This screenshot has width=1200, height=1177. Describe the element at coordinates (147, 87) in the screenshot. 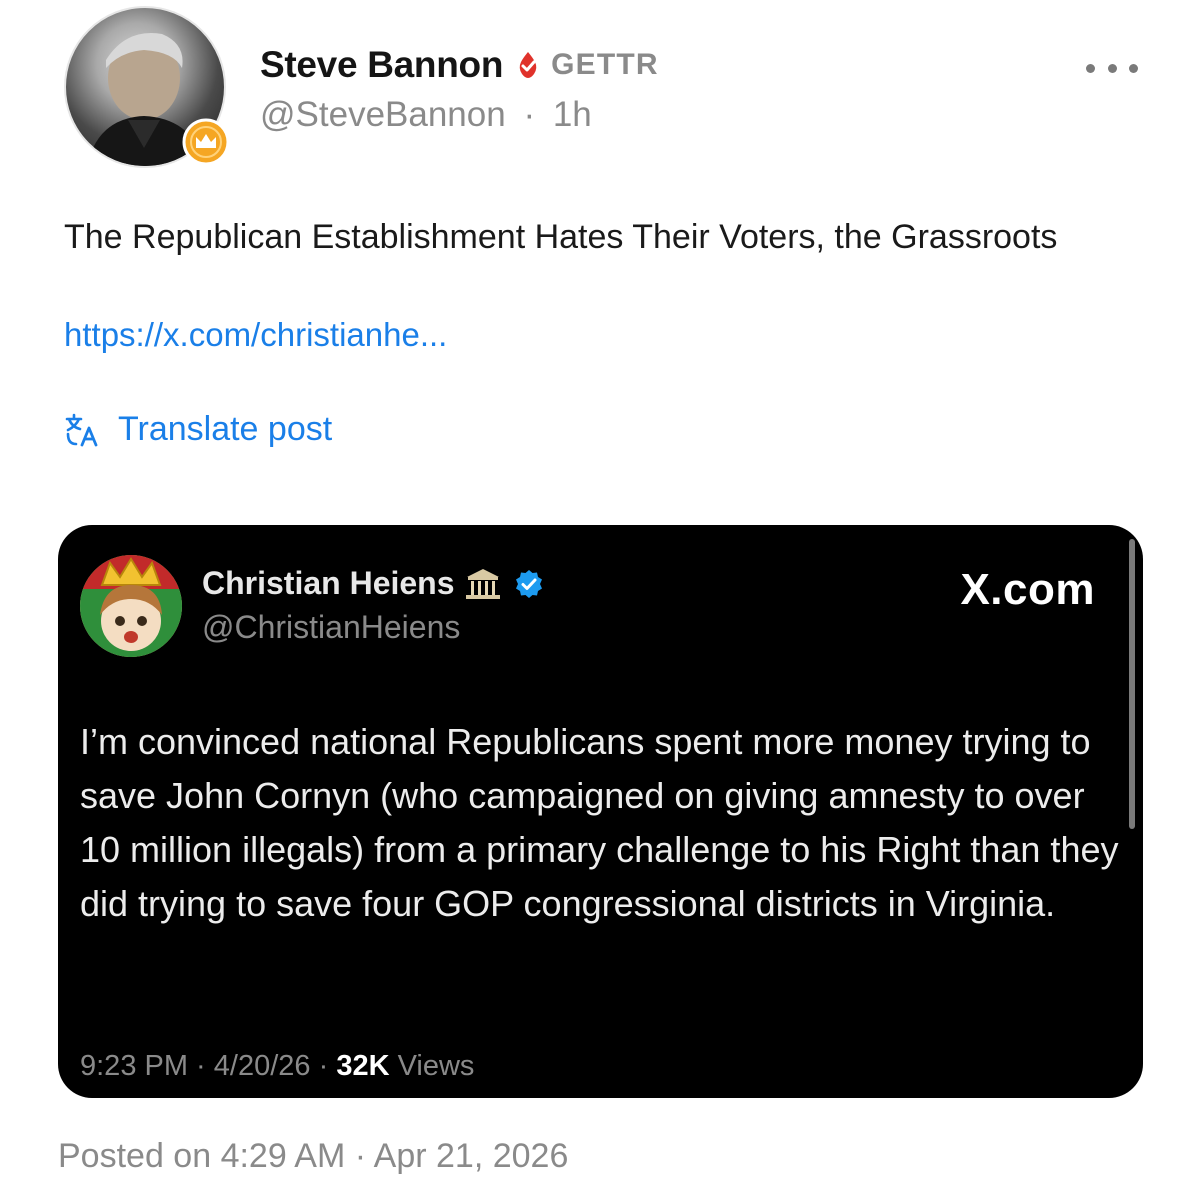

I see `author-avatar-wrap` at that location.